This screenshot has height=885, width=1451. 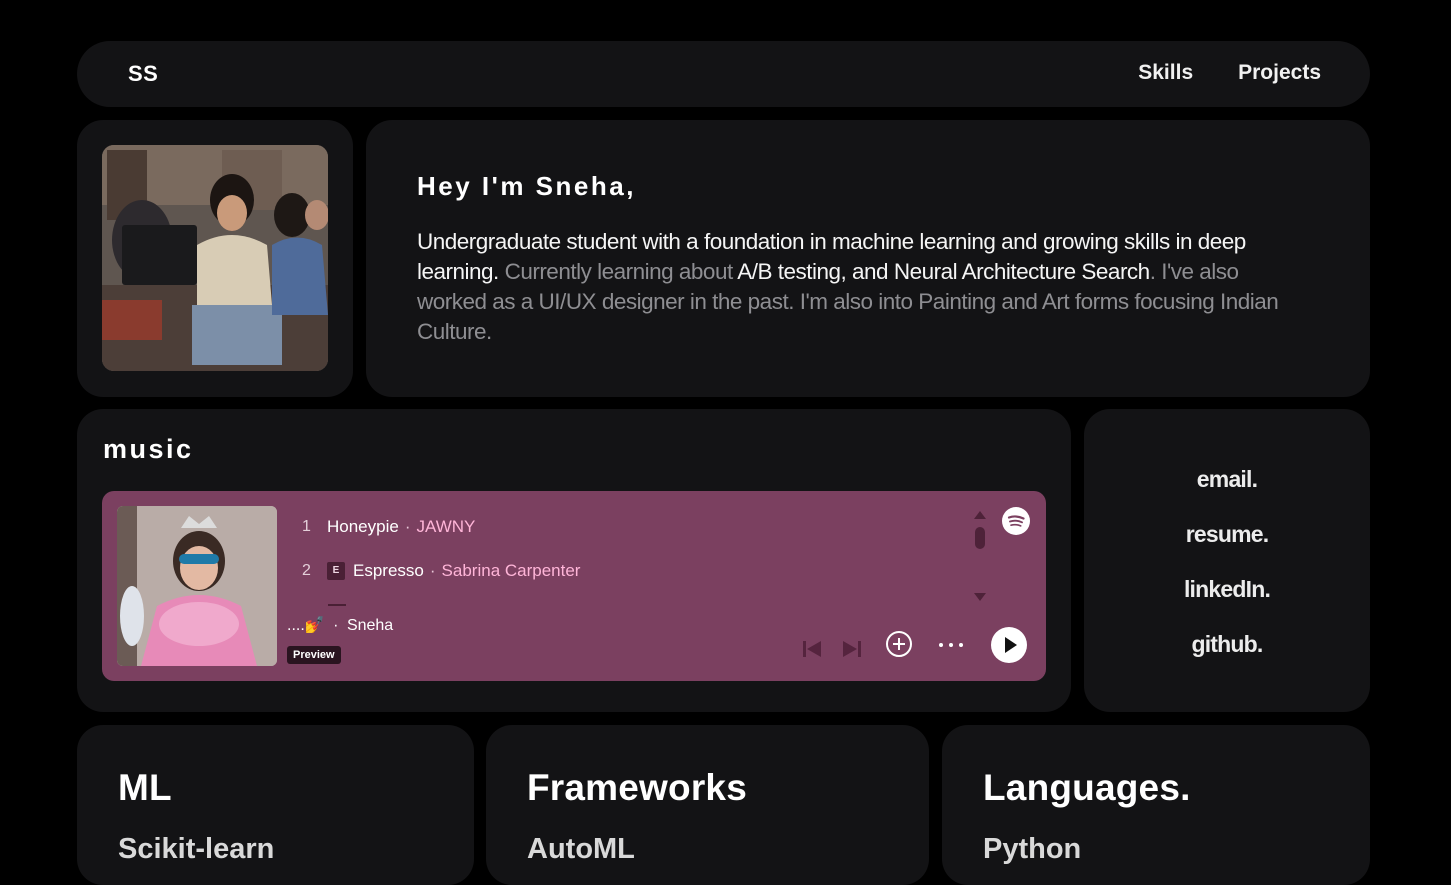 What do you see at coordinates (306, 625) in the screenshot?
I see `playlist-name: ....💅` at bounding box center [306, 625].